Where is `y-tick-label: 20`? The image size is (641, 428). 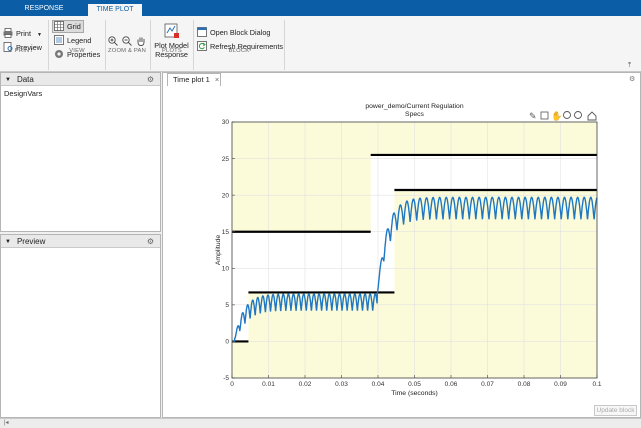
y-tick-label: 20 is located at coordinates (226, 195).